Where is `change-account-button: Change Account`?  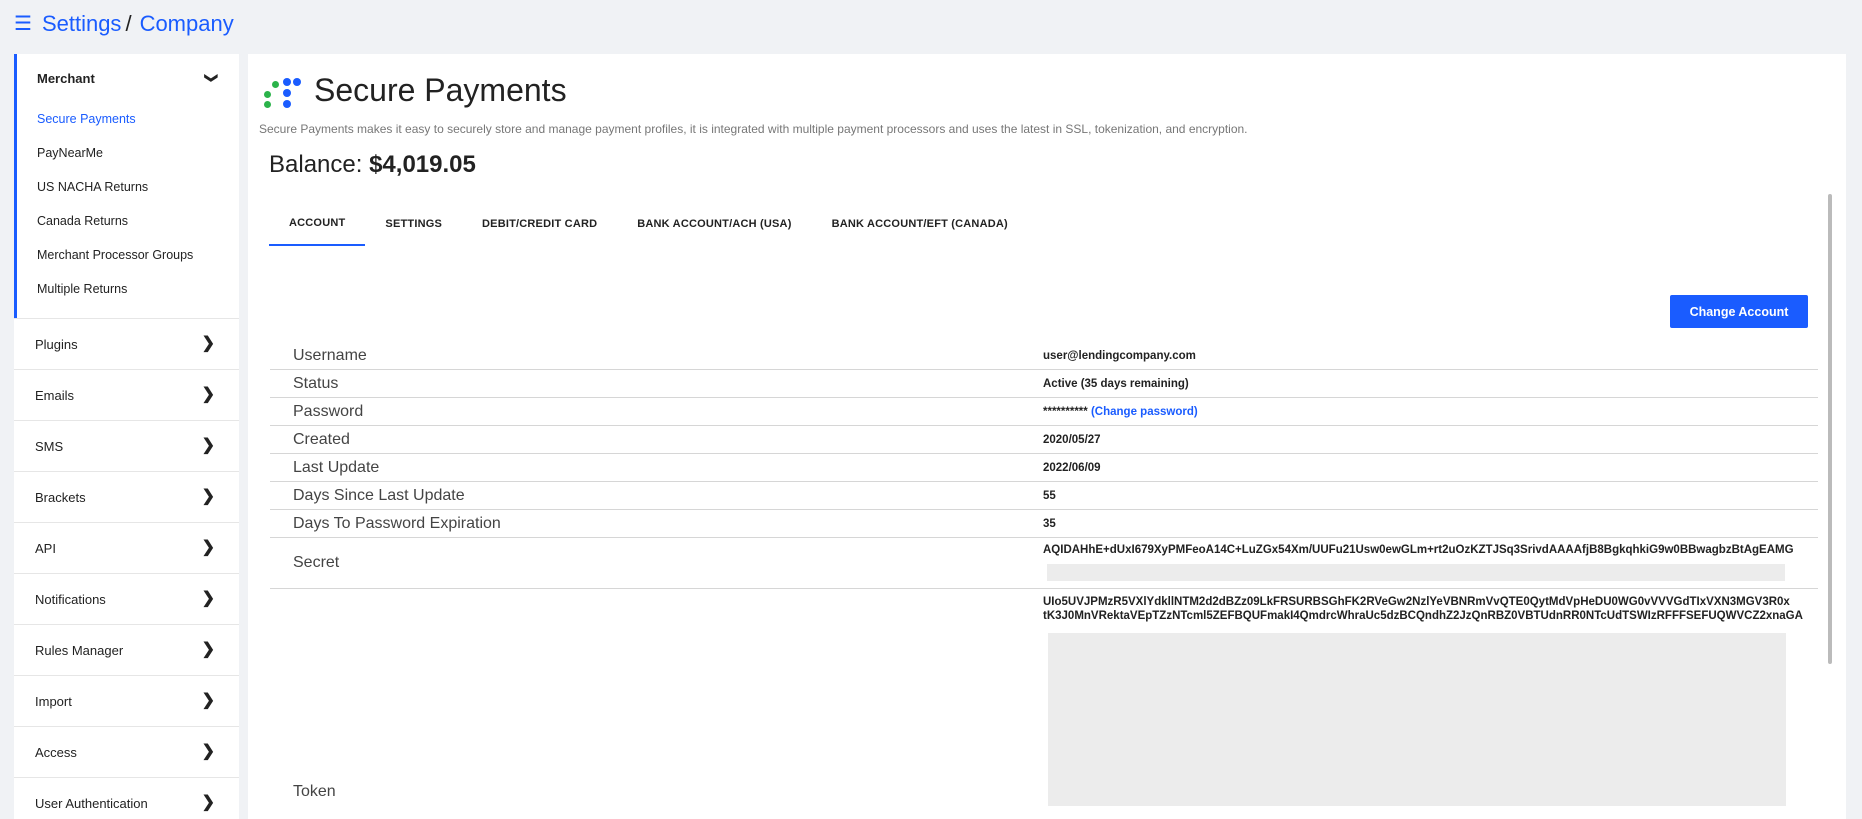
change-account-button: Change Account is located at coordinates (1739, 311).